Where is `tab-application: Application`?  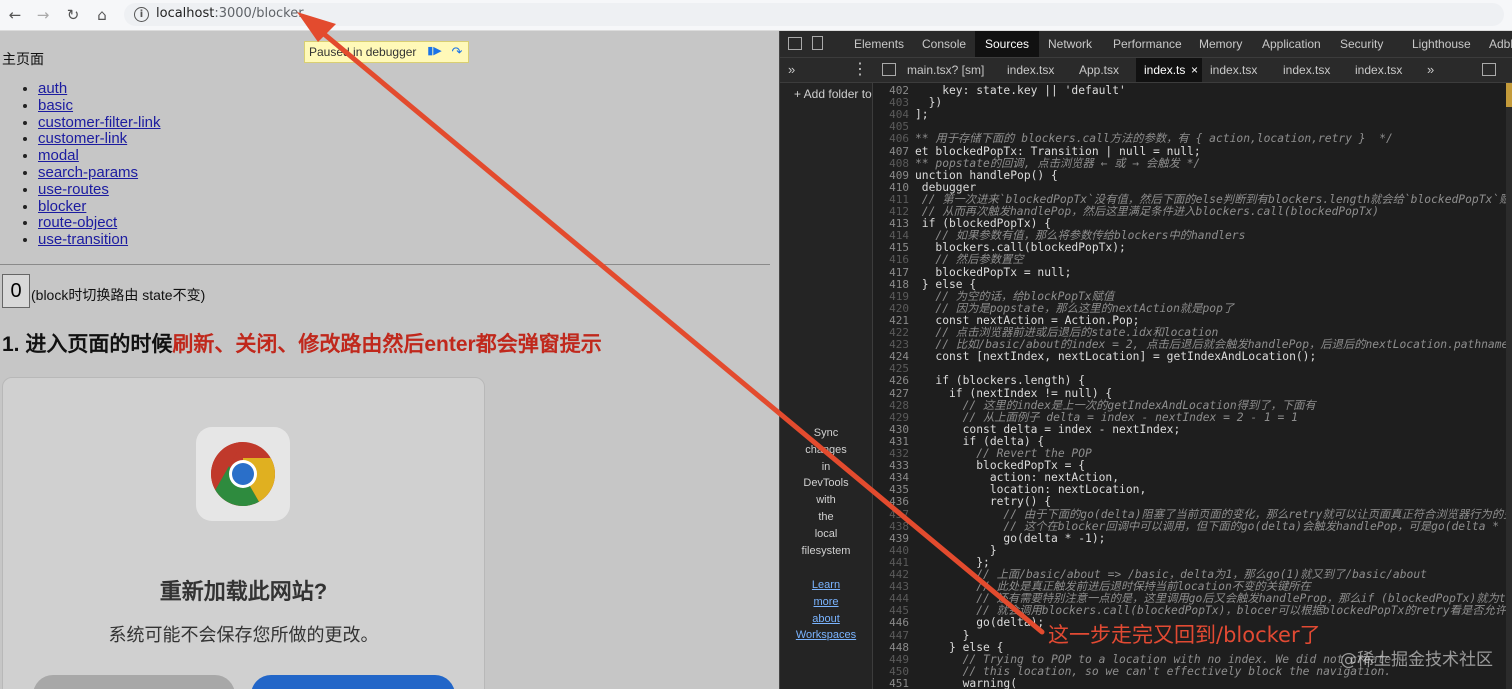 tab-application: Application is located at coordinates (1291, 44).